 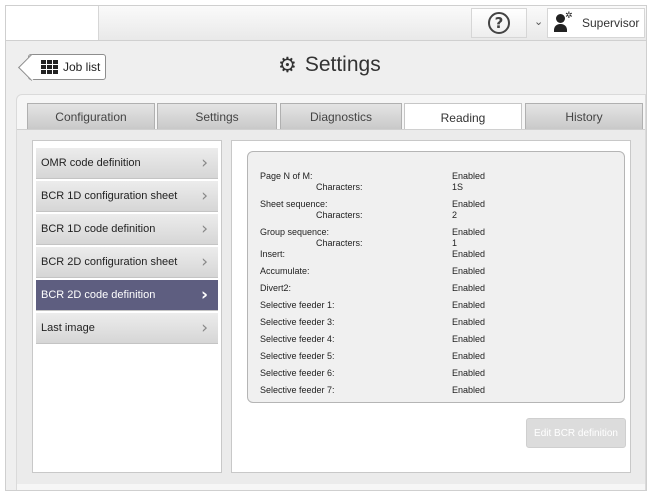 I want to click on sidebar-item-last-image: Last image ›, so click(x=127, y=328).